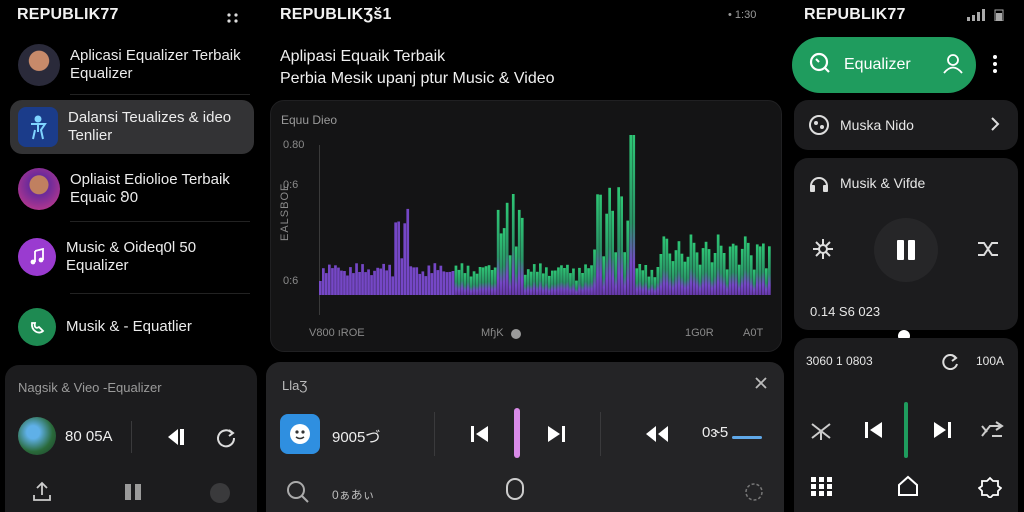 The image size is (1024, 512). What do you see at coordinates (819, 127) in the screenshot?
I see `equalizer-icon` at bounding box center [819, 127].